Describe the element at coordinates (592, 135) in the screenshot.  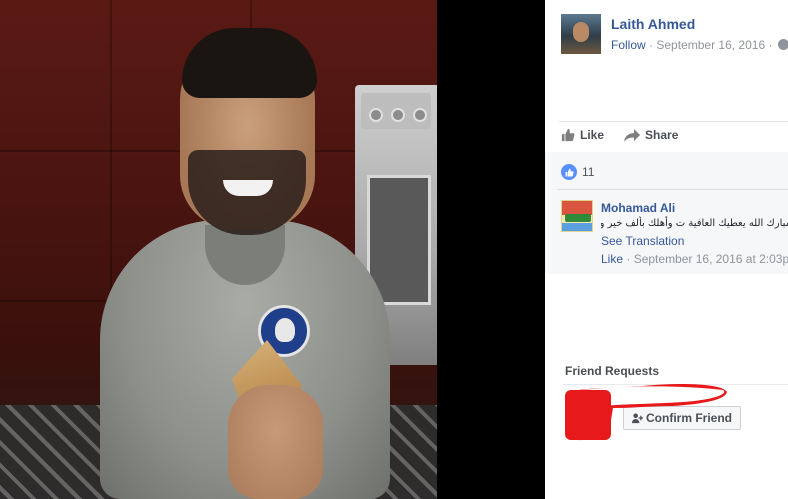
I see `like-label: Like` at that location.